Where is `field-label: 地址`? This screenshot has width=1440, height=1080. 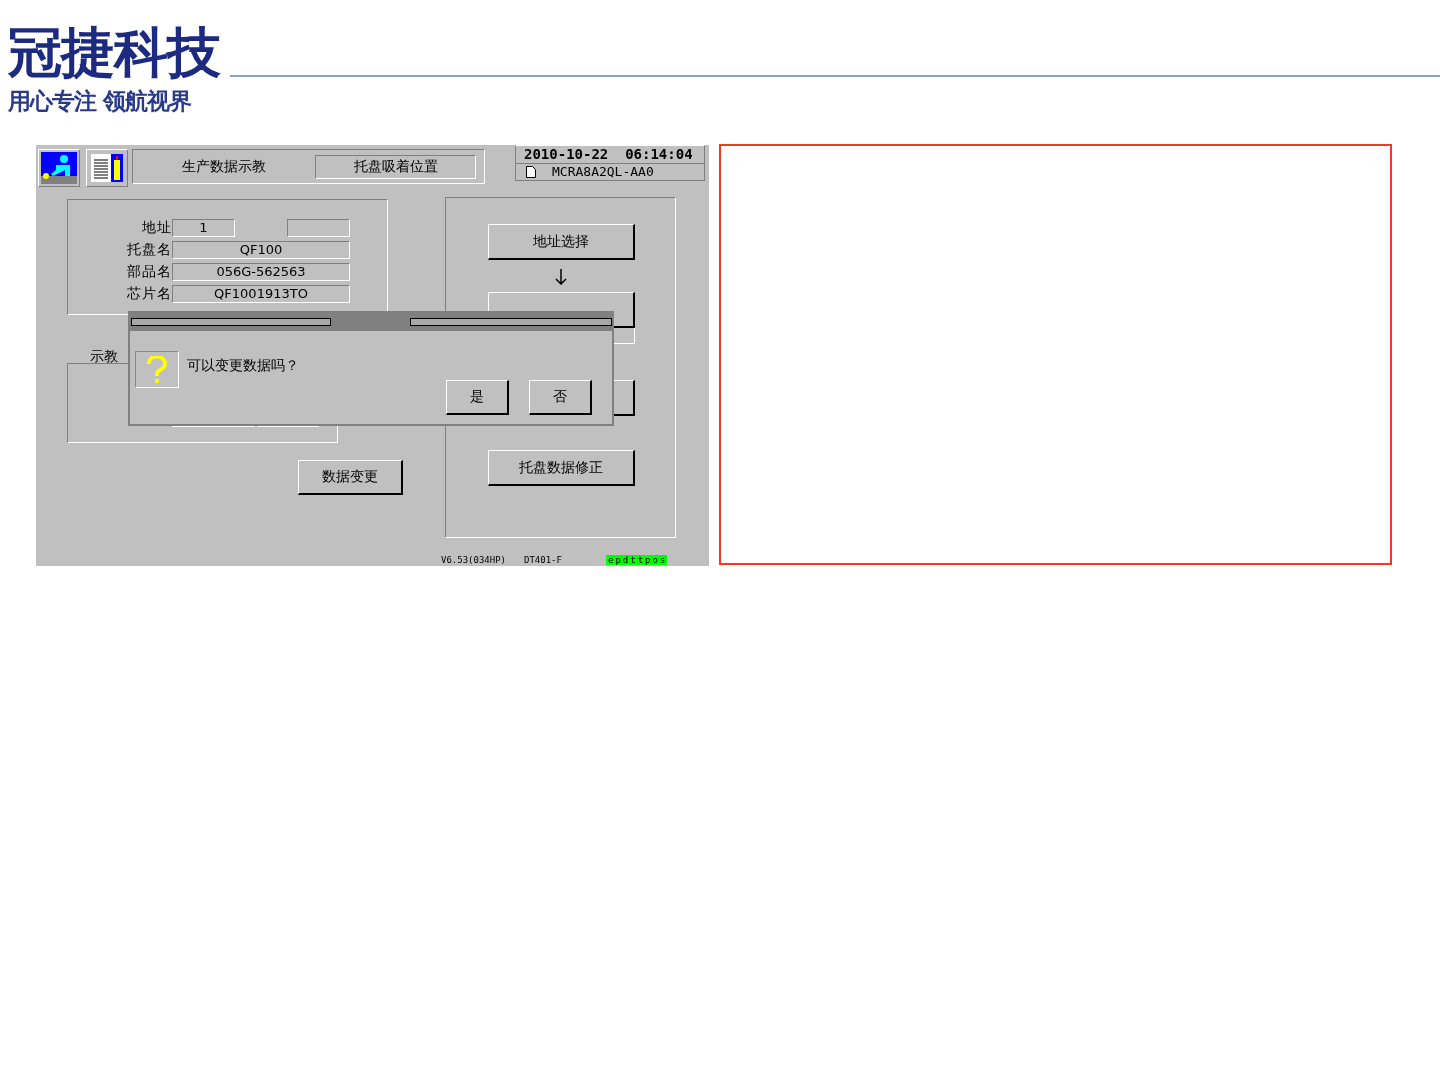 field-label: 地址 is located at coordinates (156, 228).